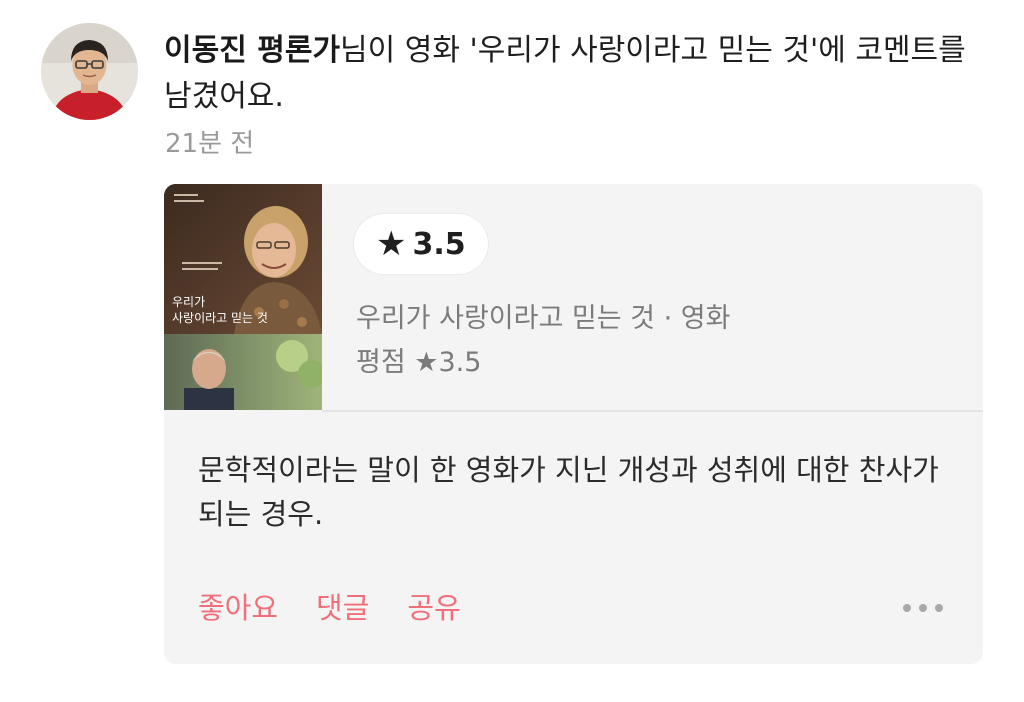 The image size is (1024, 702). I want to click on star-icon: ★, so click(391, 244).